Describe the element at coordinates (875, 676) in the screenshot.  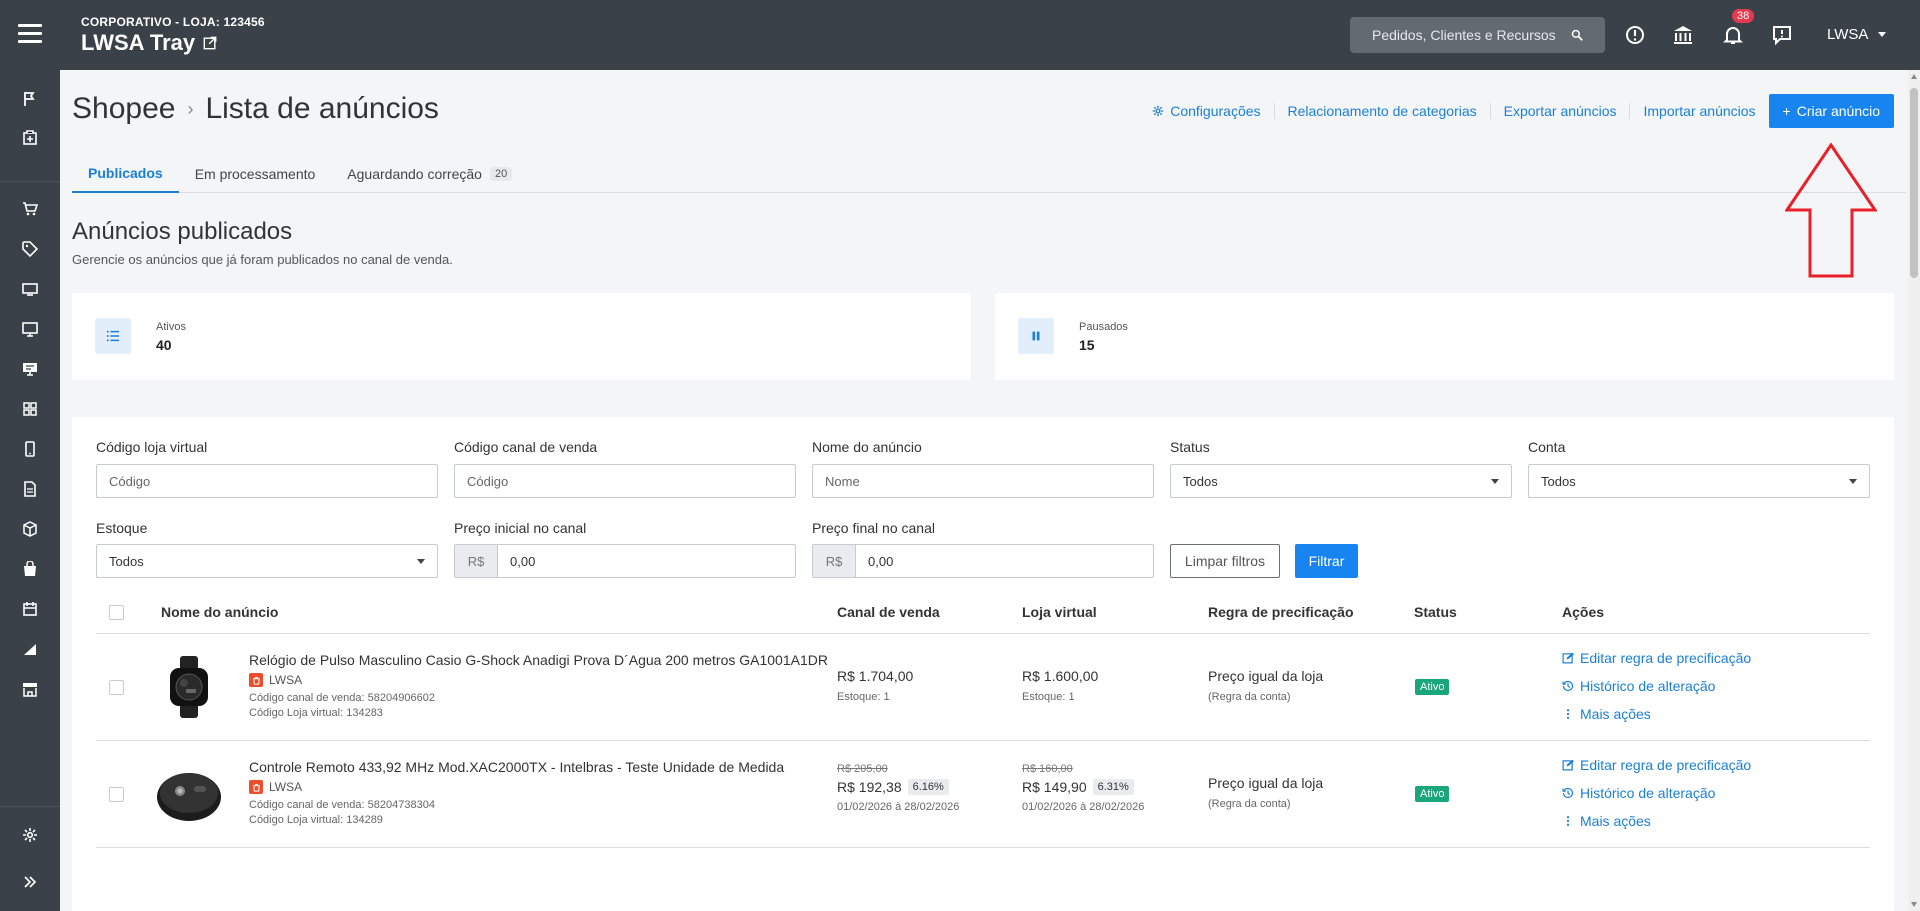
I see `channel-price: R$ 1.704,00` at that location.